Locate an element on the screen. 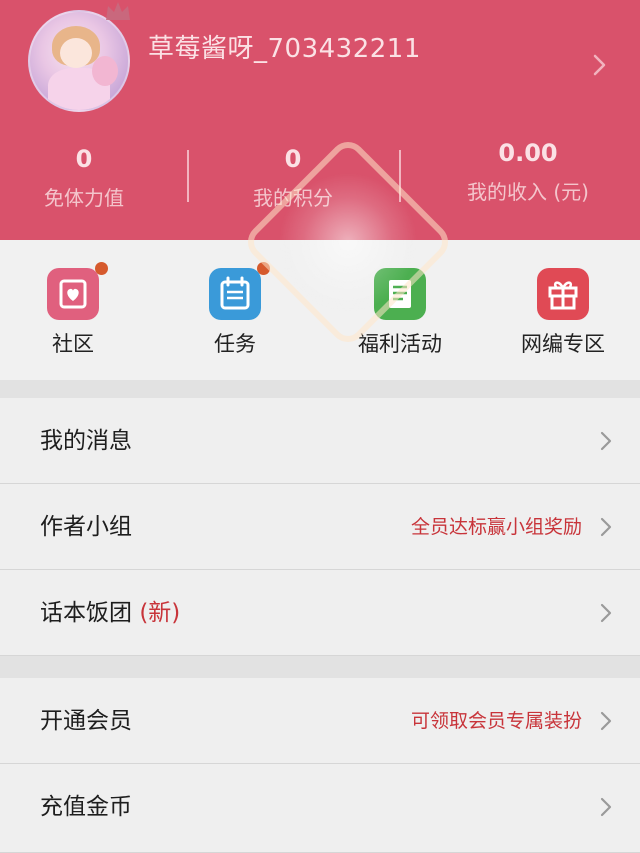 The width and height of the screenshot is (640, 853). action-label: 社区 is located at coordinates (73, 344).